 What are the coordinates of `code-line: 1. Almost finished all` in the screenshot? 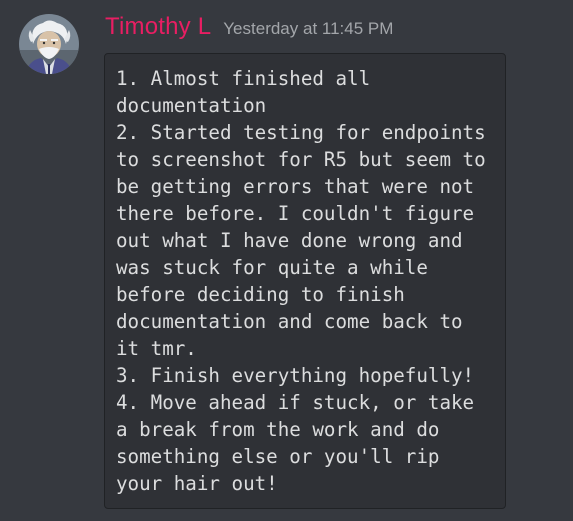 It's located at (243, 78).